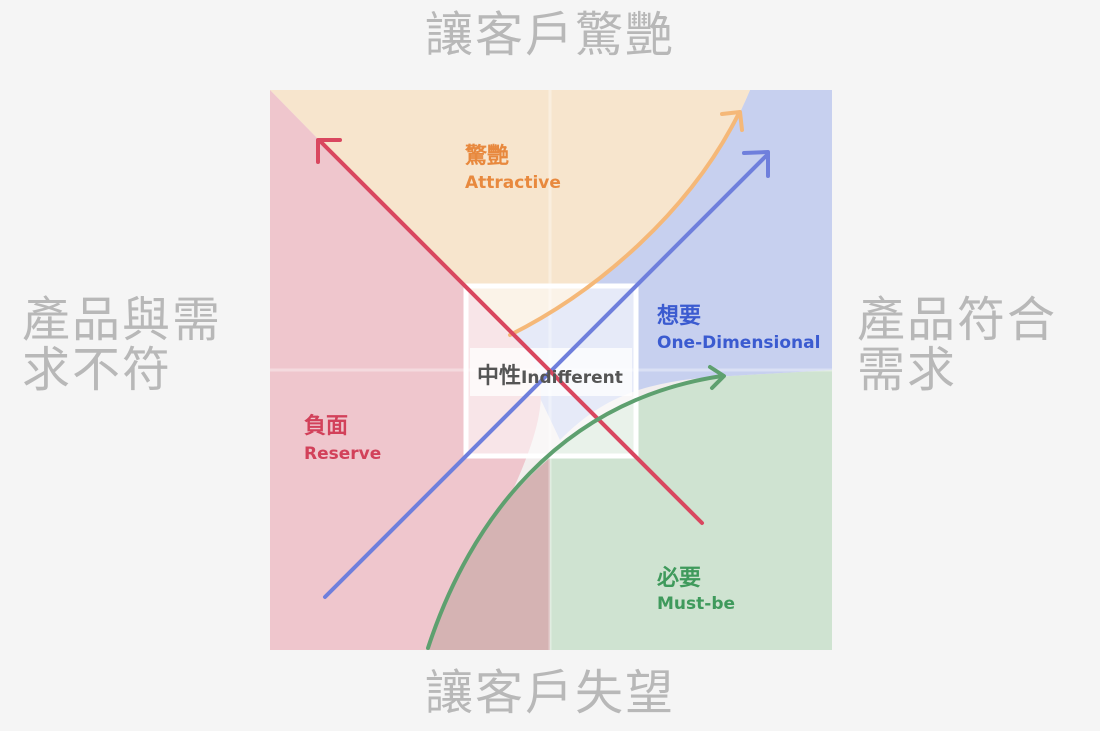  I want to click on attractive-label-en: Attractive, so click(513, 183).